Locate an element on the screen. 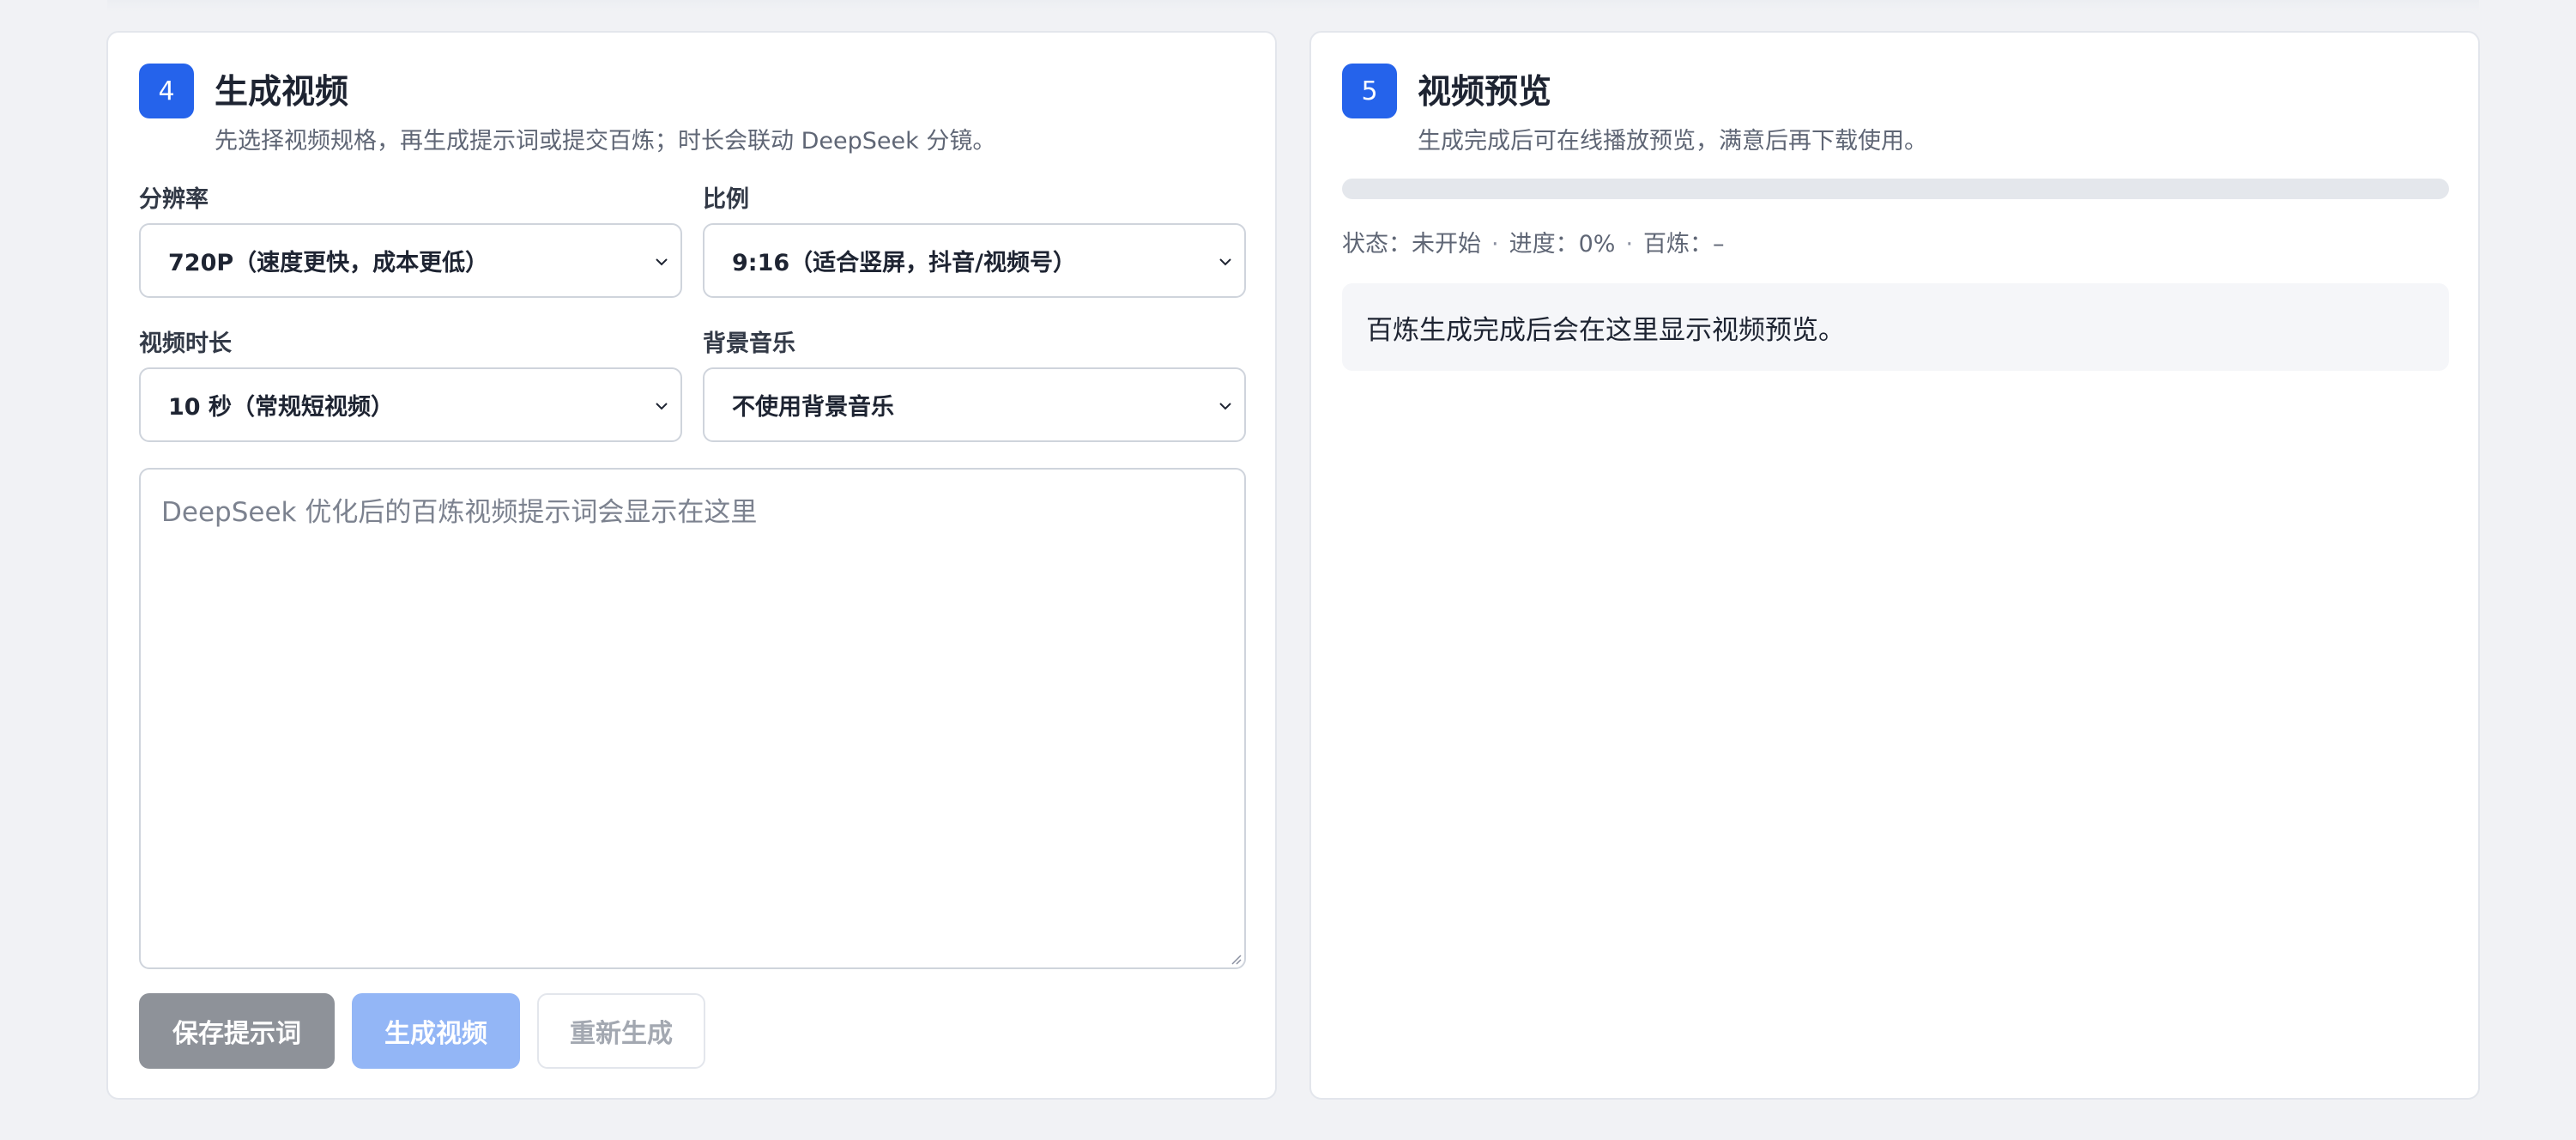 This screenshot has height=1140, width=2576. preview-message: 百炼生成完成后会在这里显示视频预览。 is located at coordinates (1605, 330).